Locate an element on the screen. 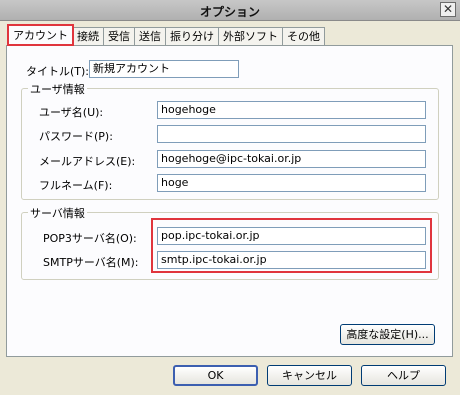 This screenshot has height=395, width=460. ok-button: OK is located at coordinates (215, 375).